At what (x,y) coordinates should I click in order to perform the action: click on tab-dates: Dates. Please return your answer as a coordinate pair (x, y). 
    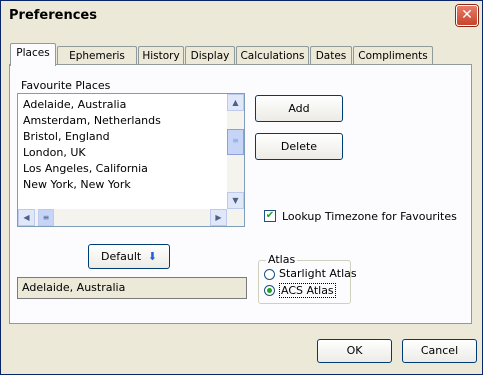
    Looking at the image, I should click on (331, 55).